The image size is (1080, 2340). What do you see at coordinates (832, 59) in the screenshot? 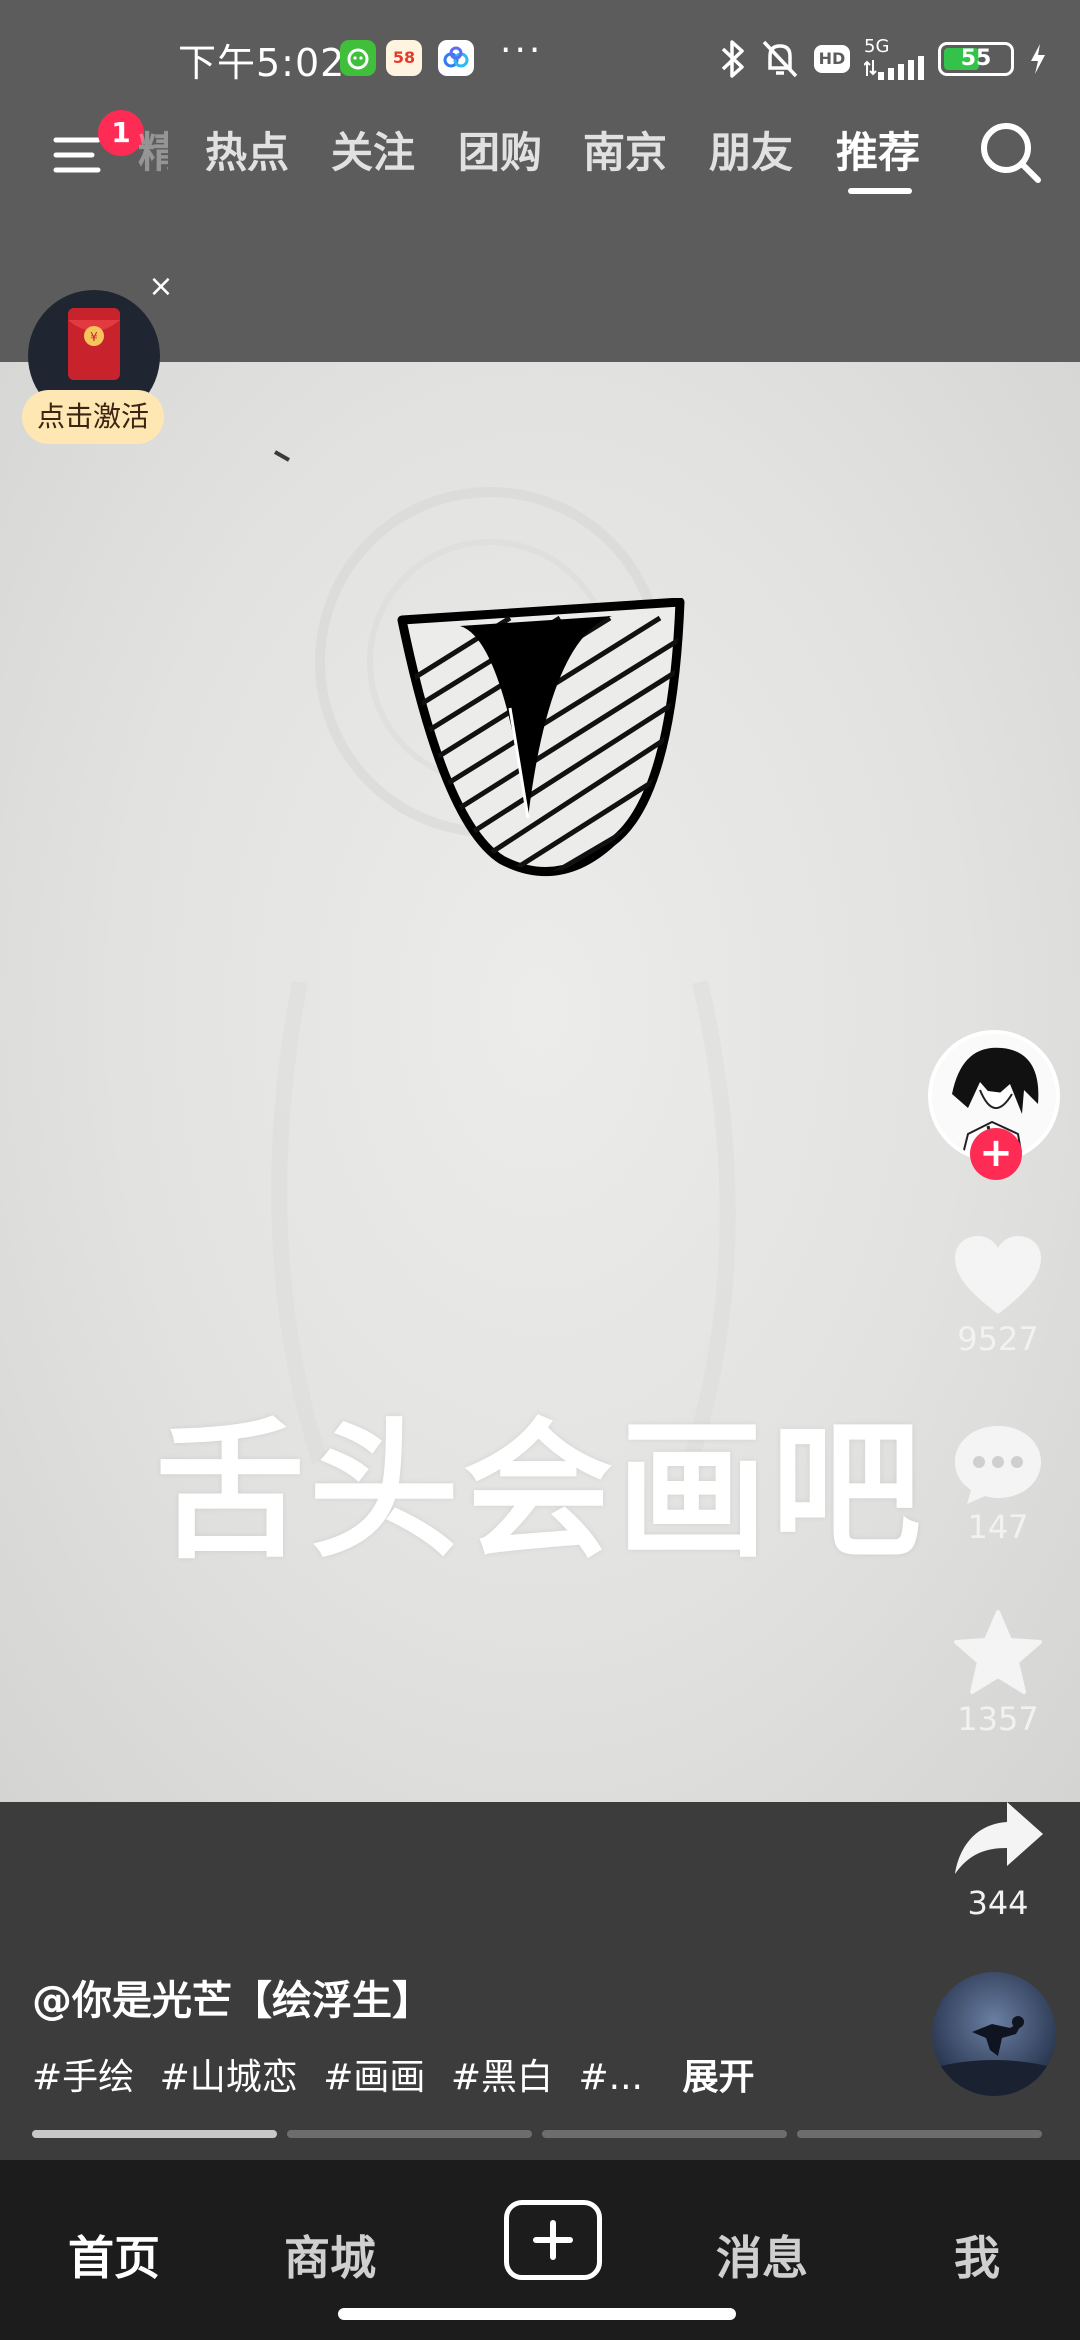
I see `hd-badge: HD` at bounding box center [832, 59].